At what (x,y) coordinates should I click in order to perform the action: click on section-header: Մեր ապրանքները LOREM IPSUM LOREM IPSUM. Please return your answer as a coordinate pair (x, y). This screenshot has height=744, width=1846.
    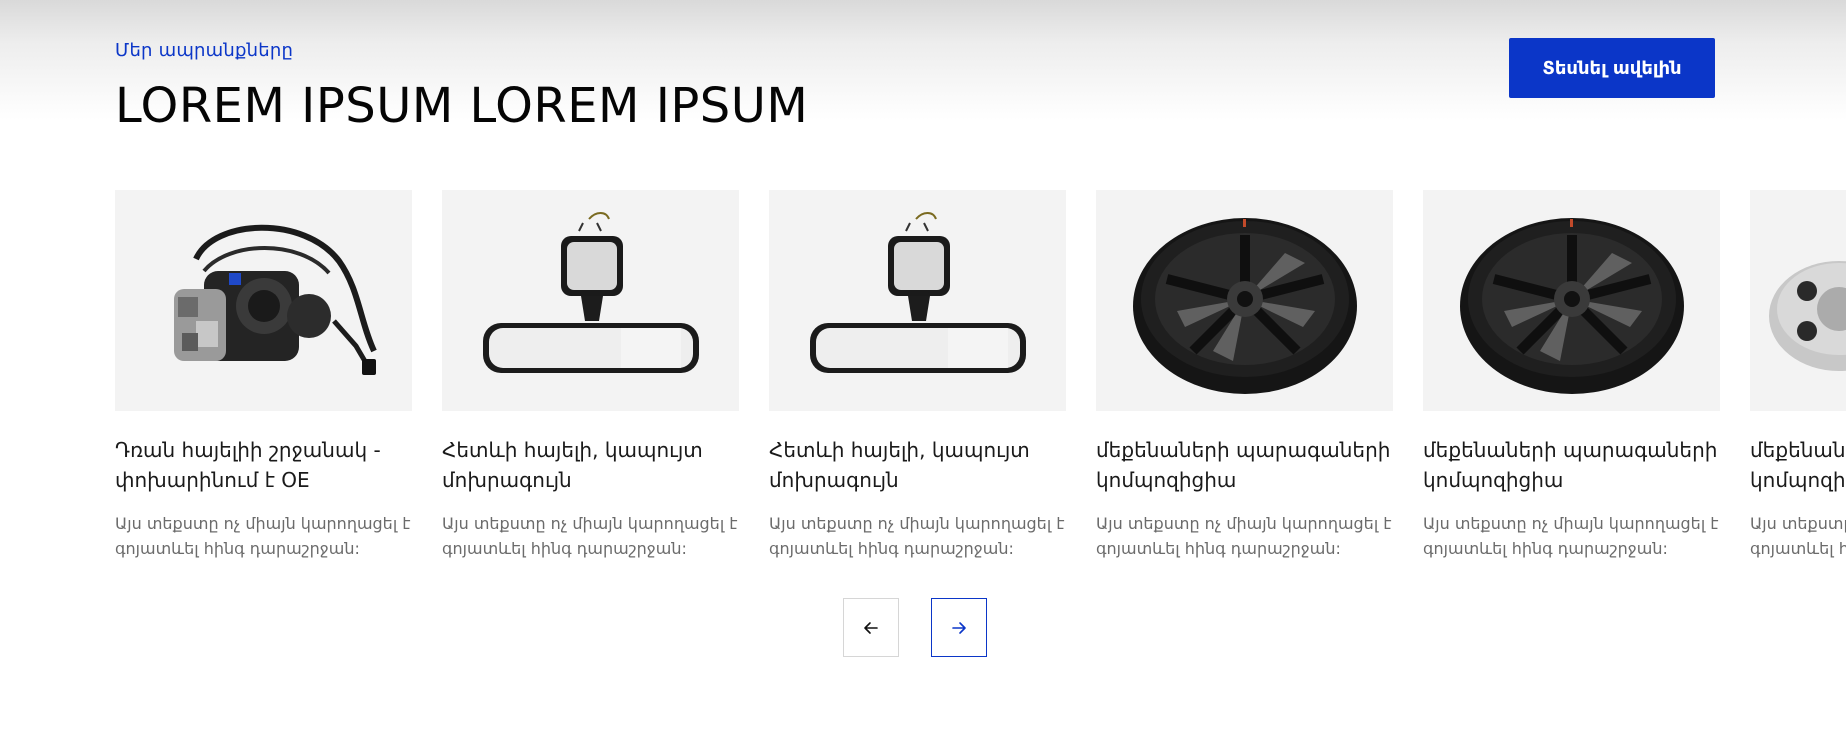
    Looking at the image, I should click on (915, 85).